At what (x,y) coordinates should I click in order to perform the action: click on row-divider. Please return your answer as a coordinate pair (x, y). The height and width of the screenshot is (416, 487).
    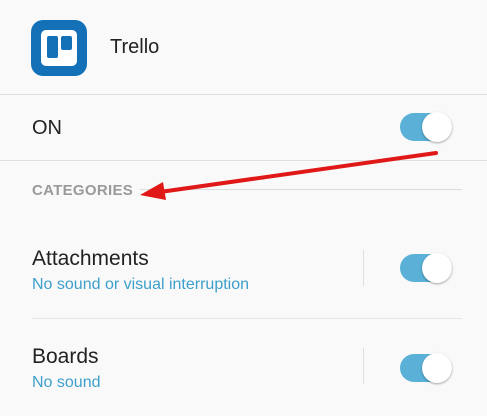
    Looking at the image, I should click on (247, 318).